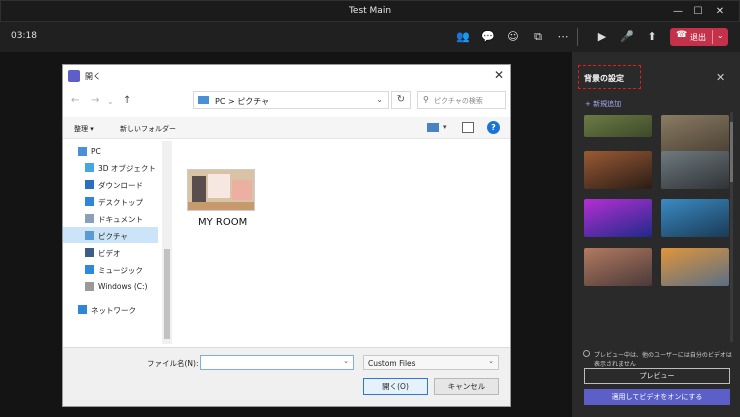 The image size is (740, 417). I want to click on chevron-down-icon: ▾, so click(445, 127).